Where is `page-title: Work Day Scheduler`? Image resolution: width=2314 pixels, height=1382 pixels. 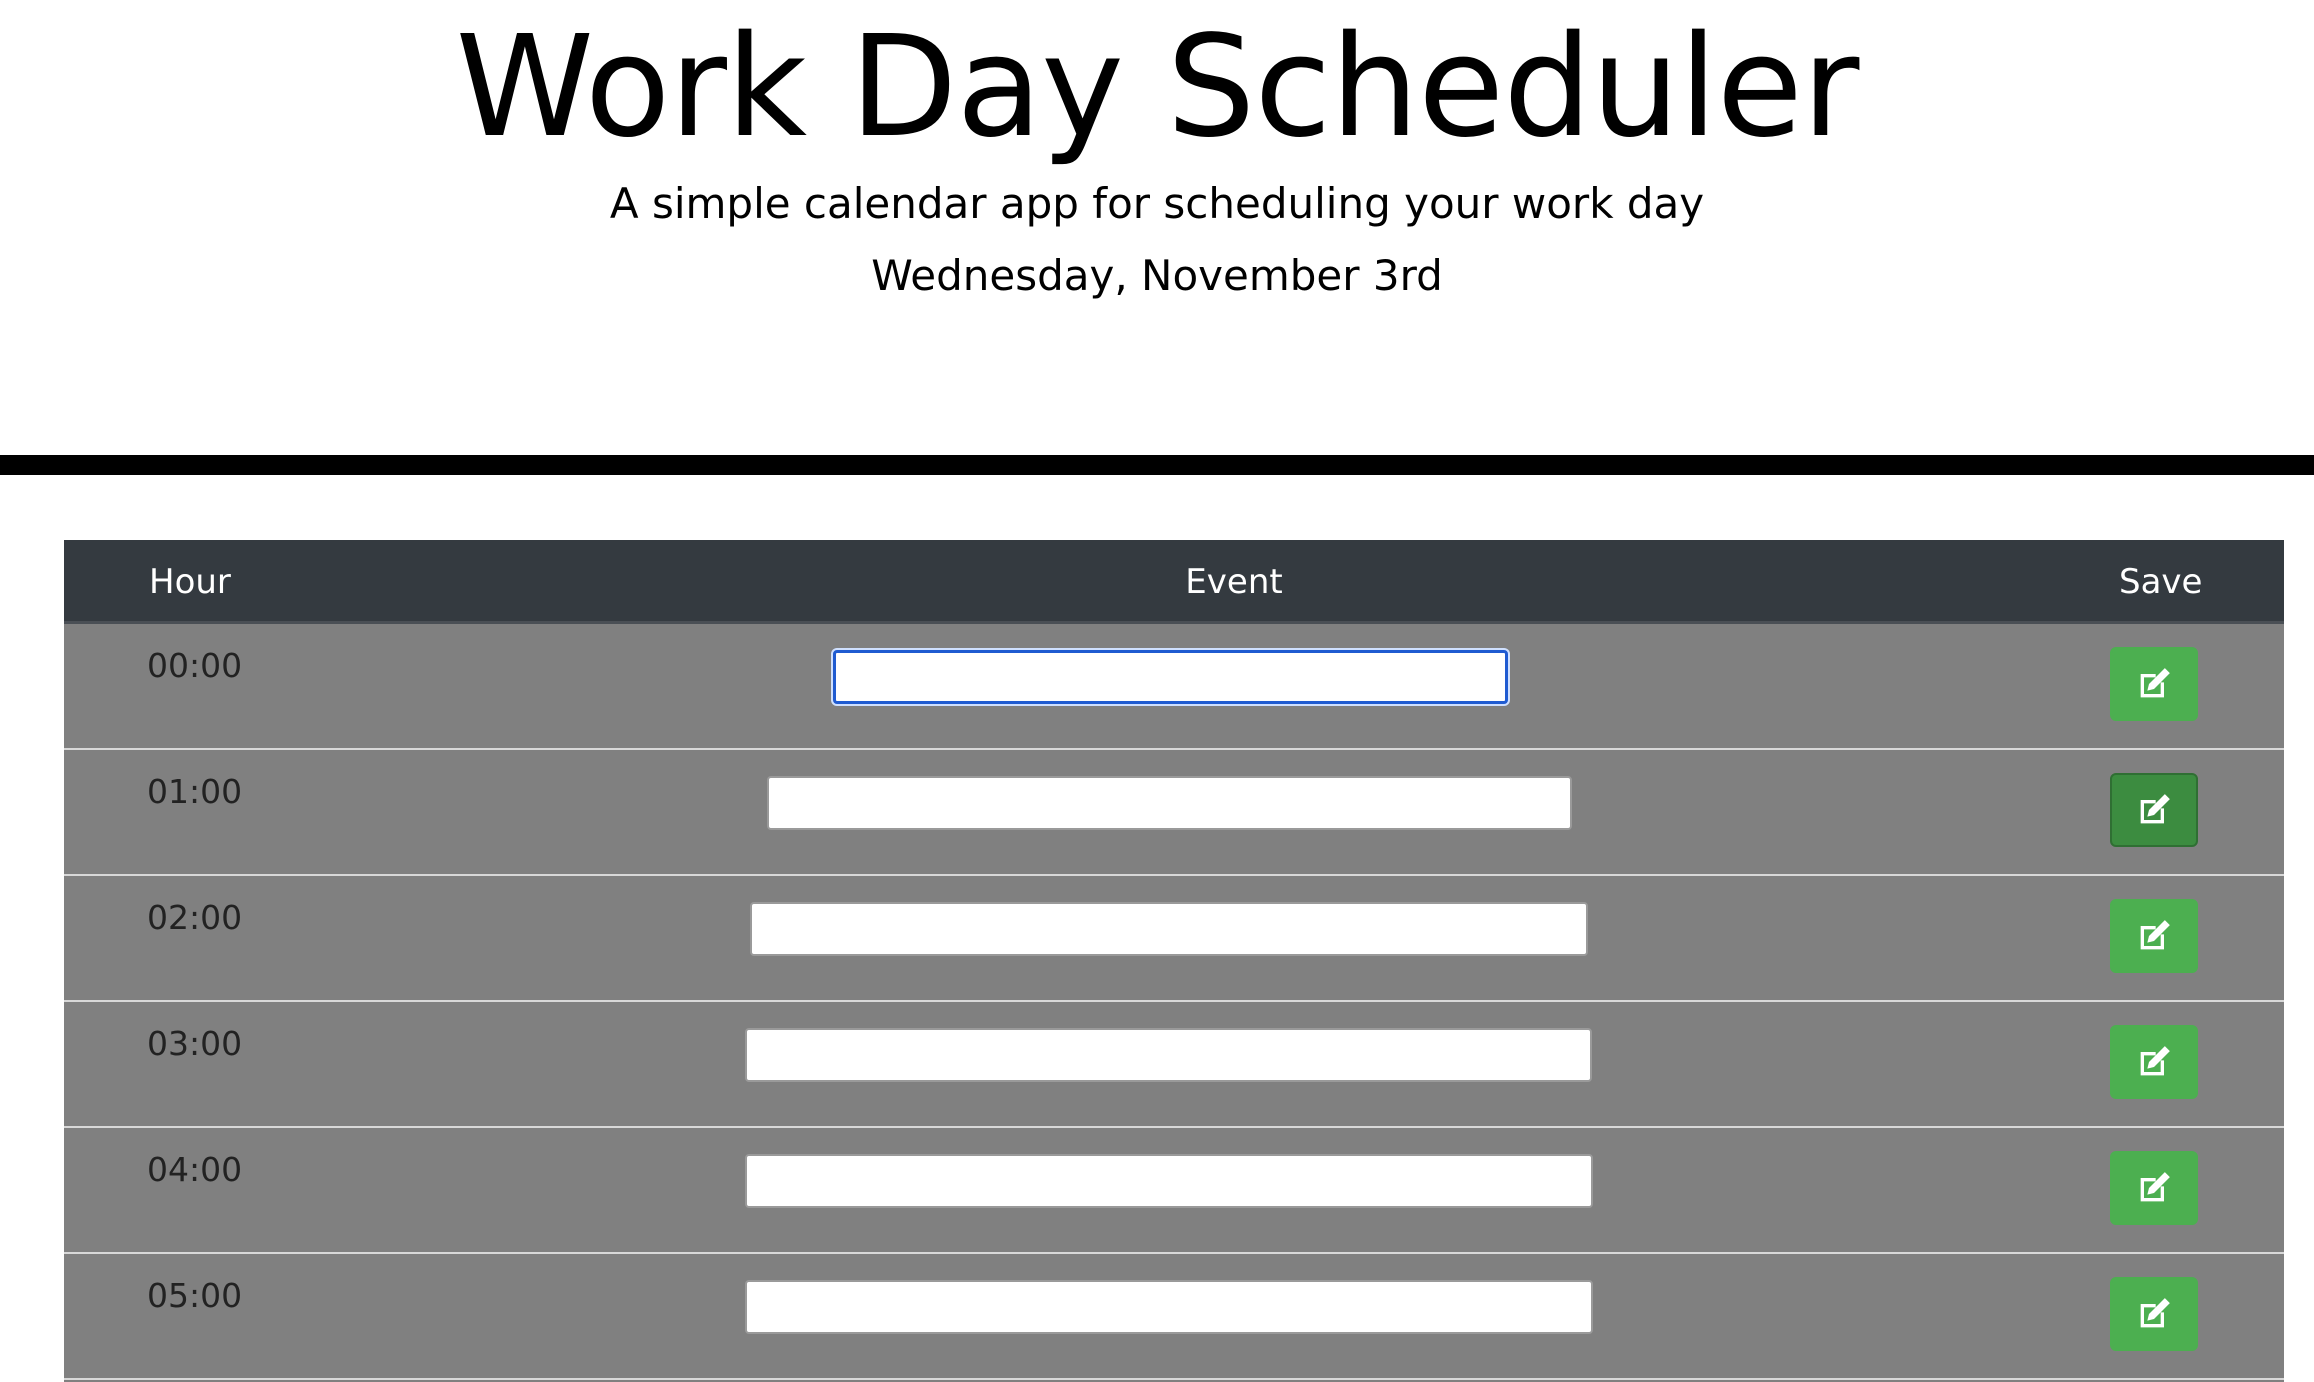 page-title: Work Day Scheduler is located at coordinates (1157, 87).